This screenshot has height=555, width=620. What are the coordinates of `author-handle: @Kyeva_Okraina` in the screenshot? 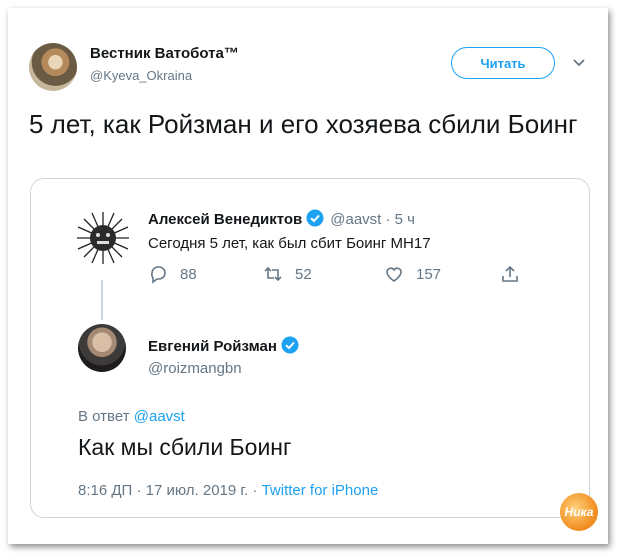 It's located at (141, 75).